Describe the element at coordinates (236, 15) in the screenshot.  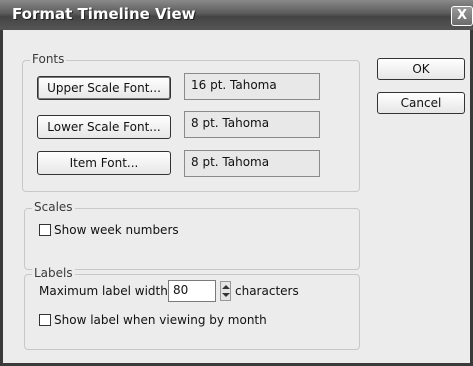
I see `title-bar: Format Timeline View X` at that location.